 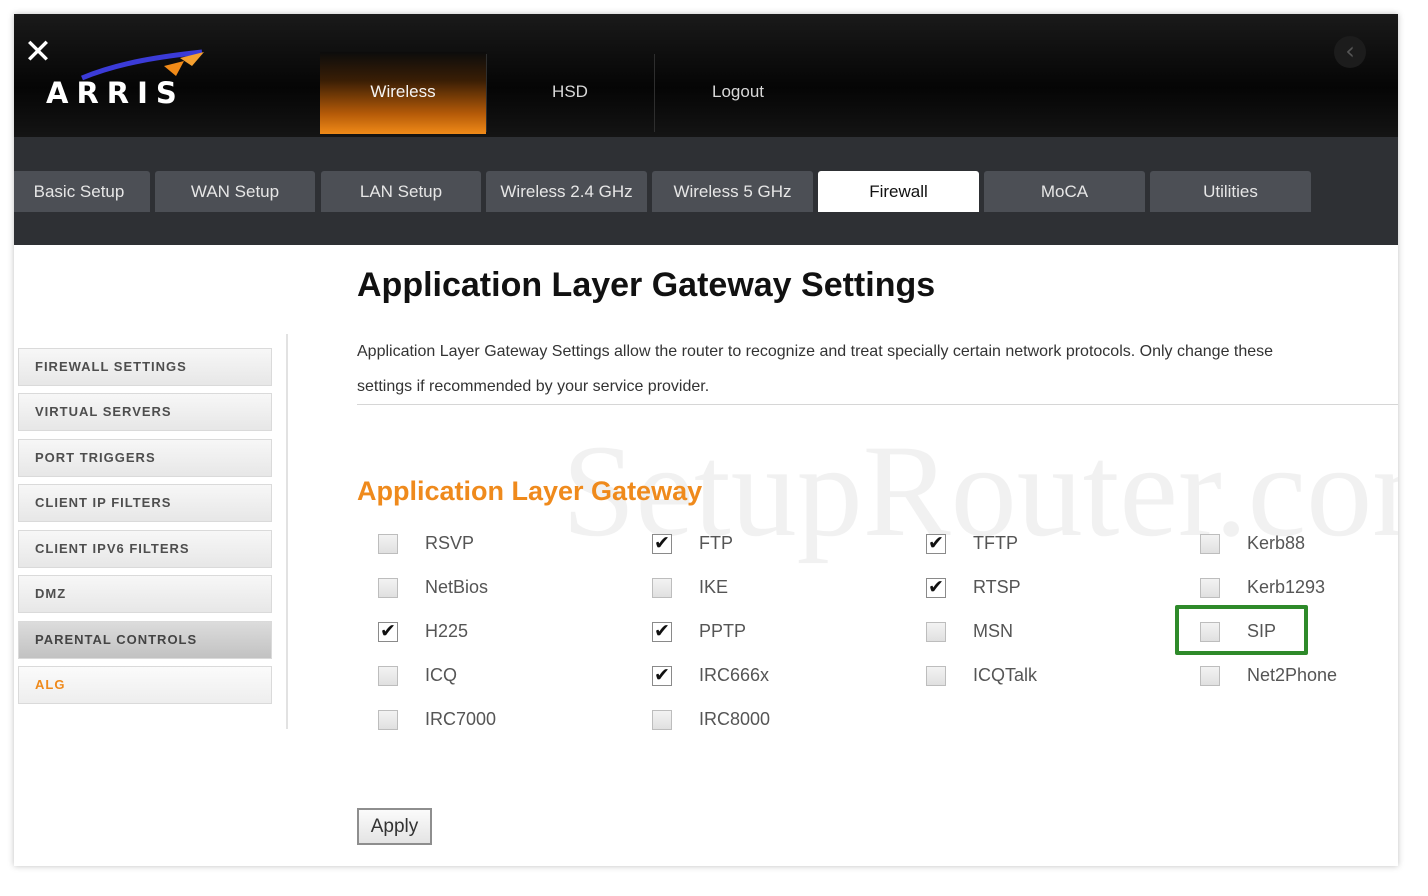 What do you see at coordinates (734, 675) in the screenshot?
I see `checkbox-label-irc666x: IRC666x` at bounding box center [734, 675].